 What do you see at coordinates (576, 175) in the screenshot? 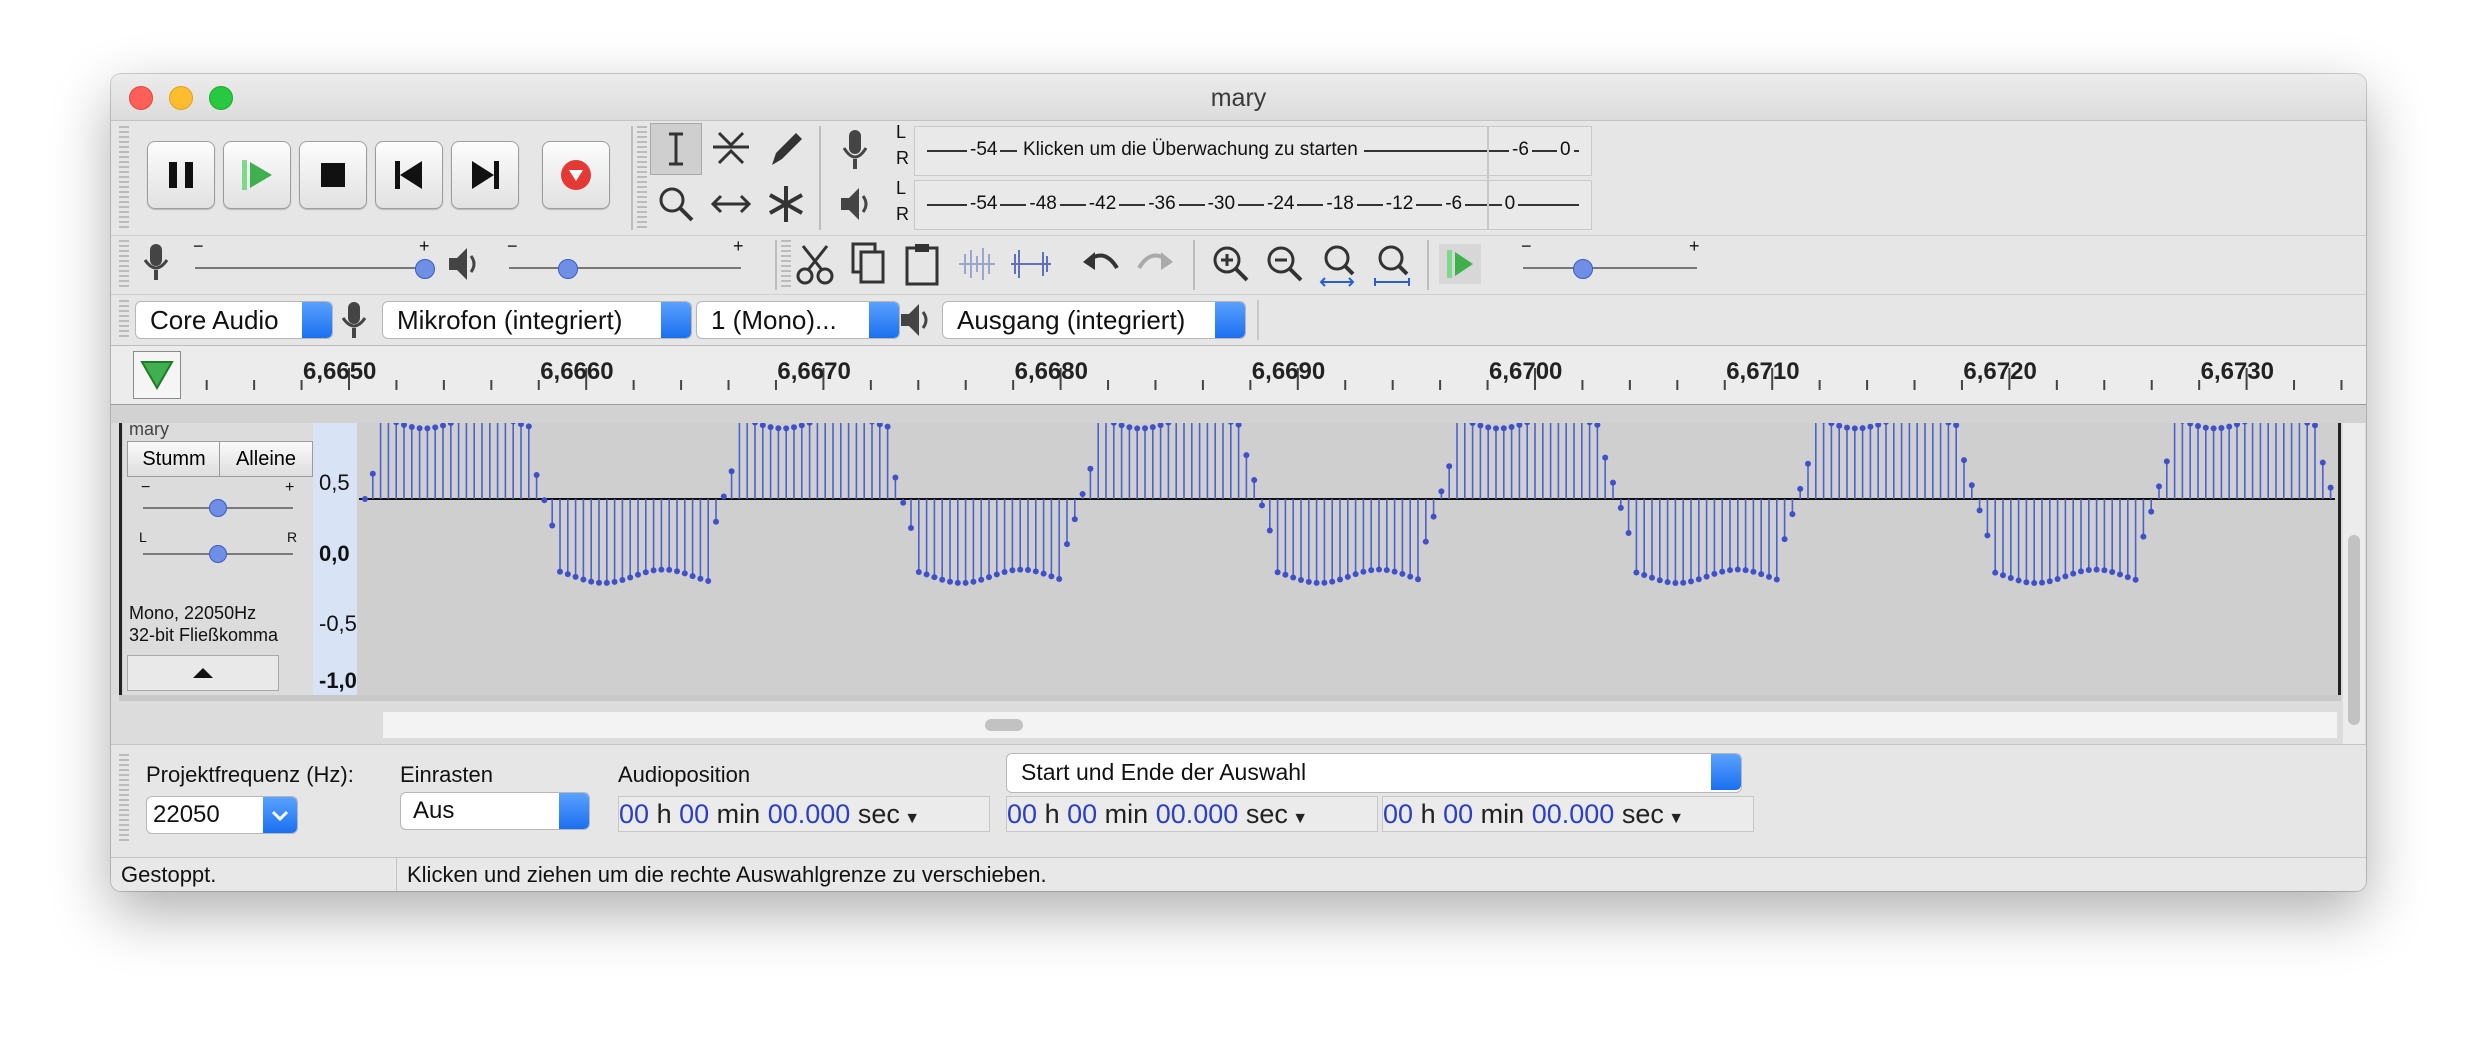
I see `record-button` at bounding box center [576, 175].